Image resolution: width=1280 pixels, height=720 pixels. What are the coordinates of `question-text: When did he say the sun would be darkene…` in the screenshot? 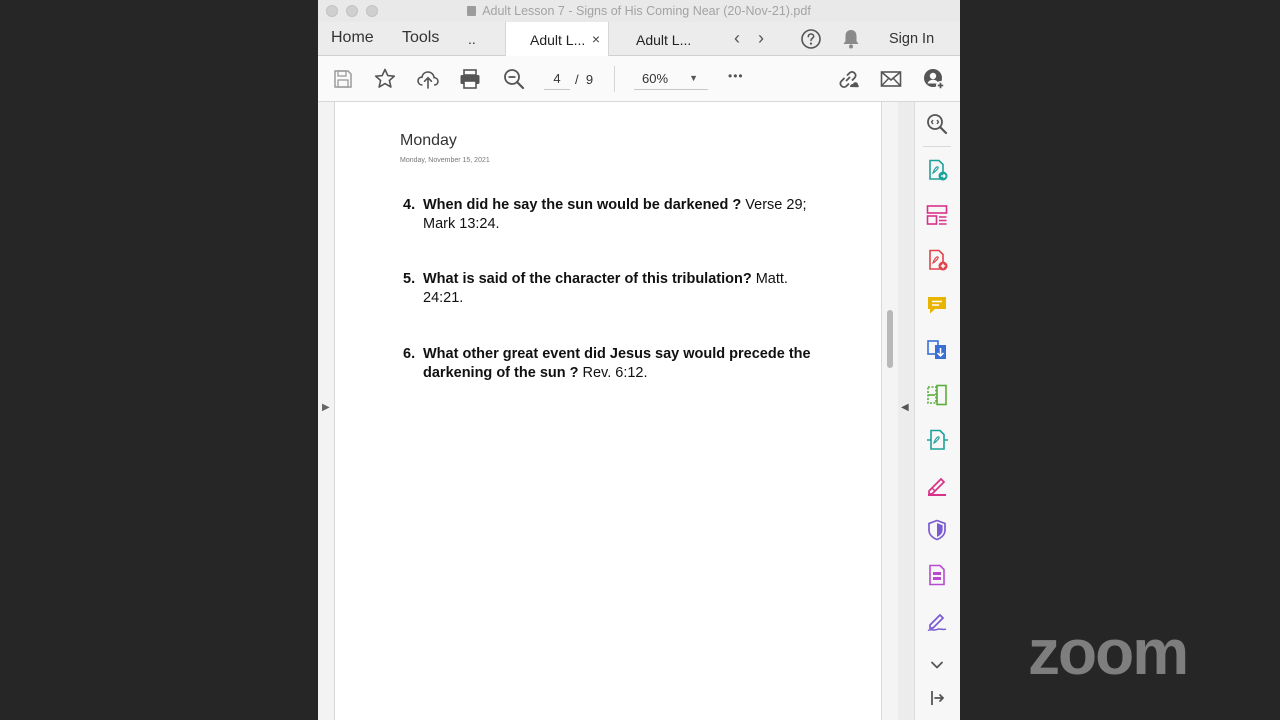 It's located at (582, 205).